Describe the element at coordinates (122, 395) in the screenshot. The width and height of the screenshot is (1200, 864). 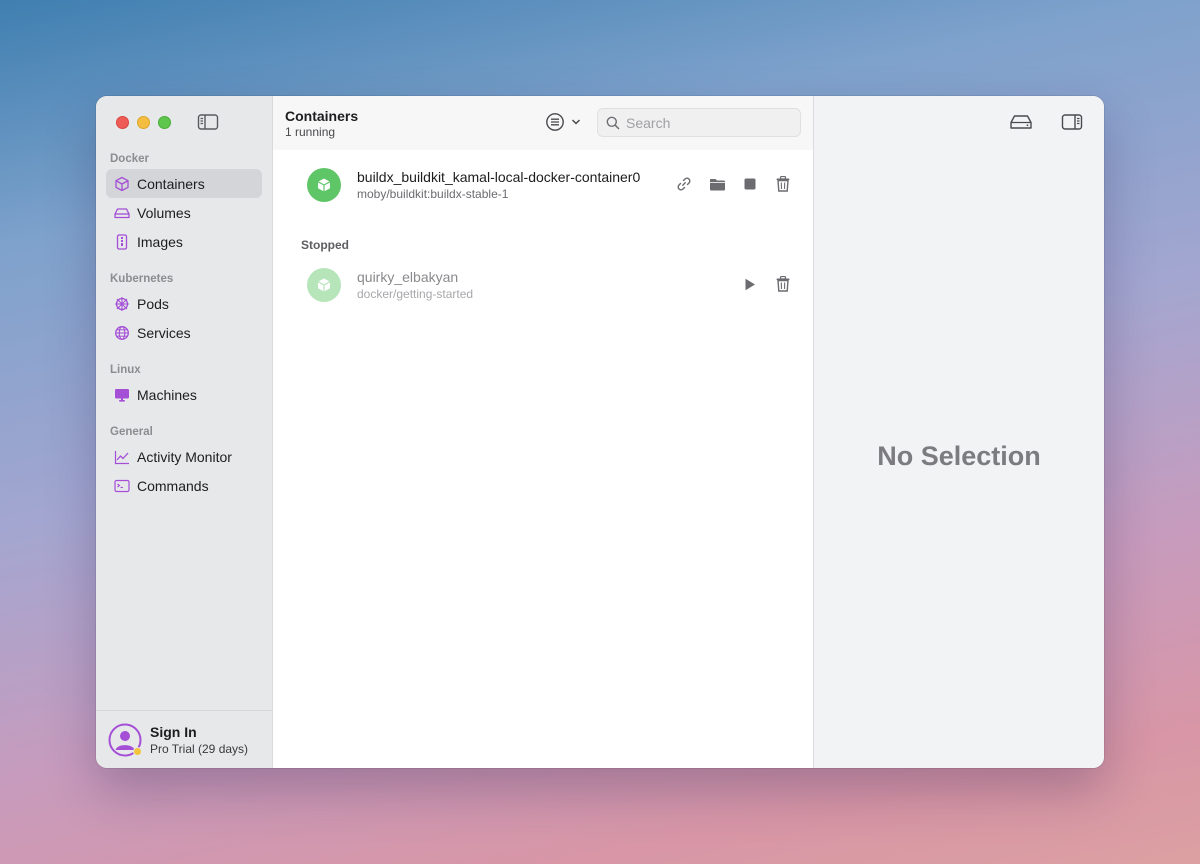
I see `monitor-icon` at that location.